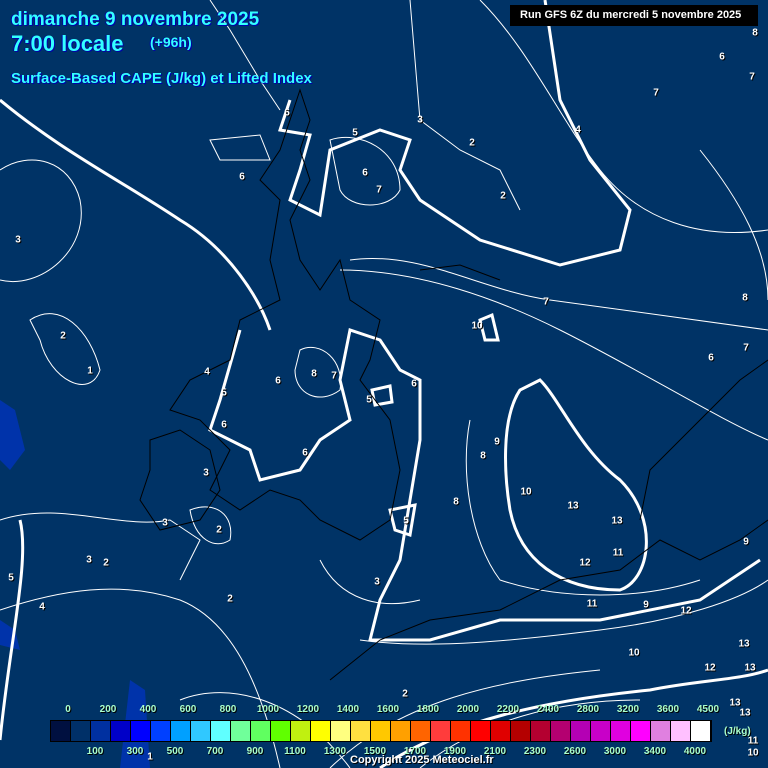 The width and height of the screenshot is (768, 768). Describe the element at coordinates (135, 19) in the screenshot. I see `forecast-date: dimanche 9 novembre 2025` at that location.